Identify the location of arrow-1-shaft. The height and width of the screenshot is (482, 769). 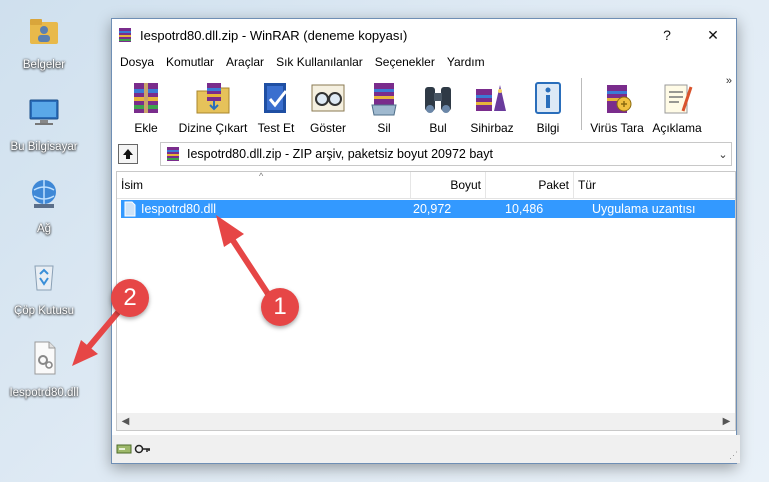
(251, 268).